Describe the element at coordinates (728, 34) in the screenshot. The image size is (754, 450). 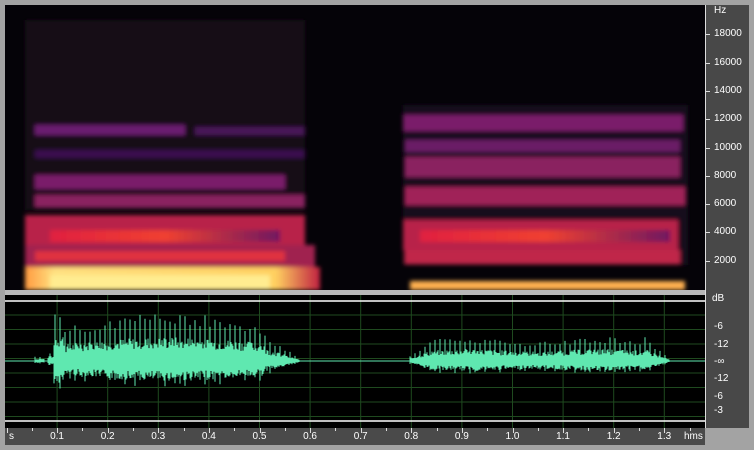
I see `frequency-tick-label: 18000` at that location.